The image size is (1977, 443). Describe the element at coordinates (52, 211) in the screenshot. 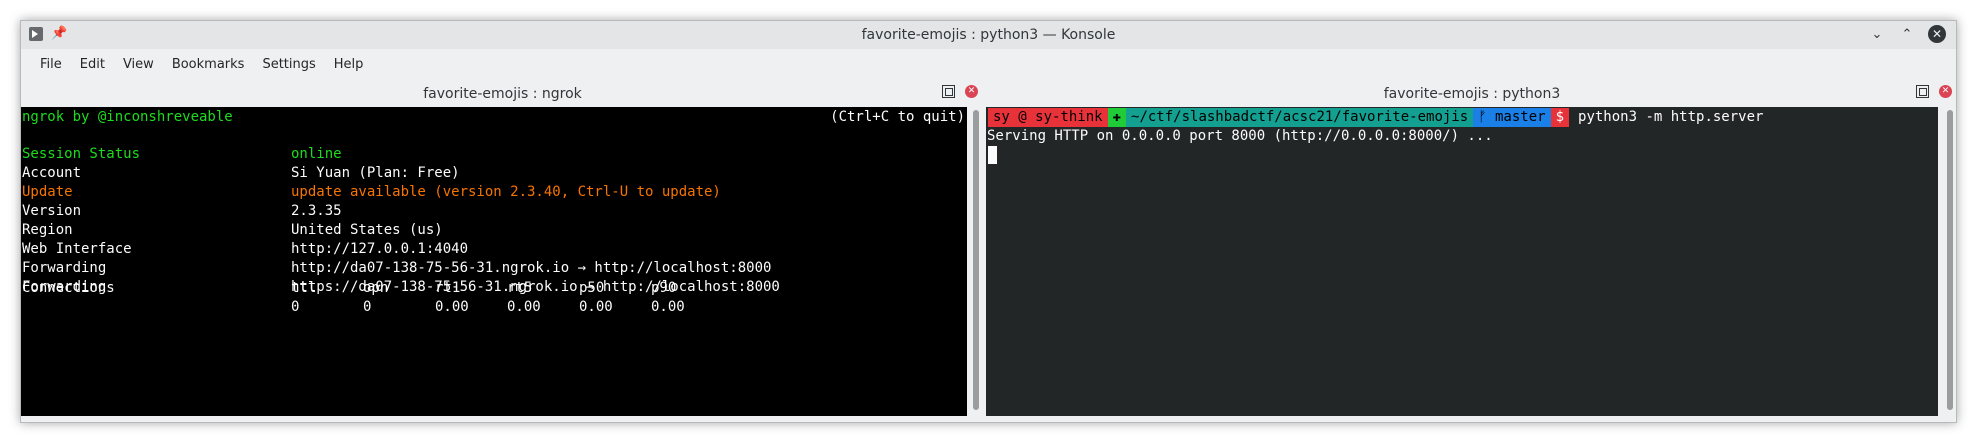

I see `status-key: Version` at that location.